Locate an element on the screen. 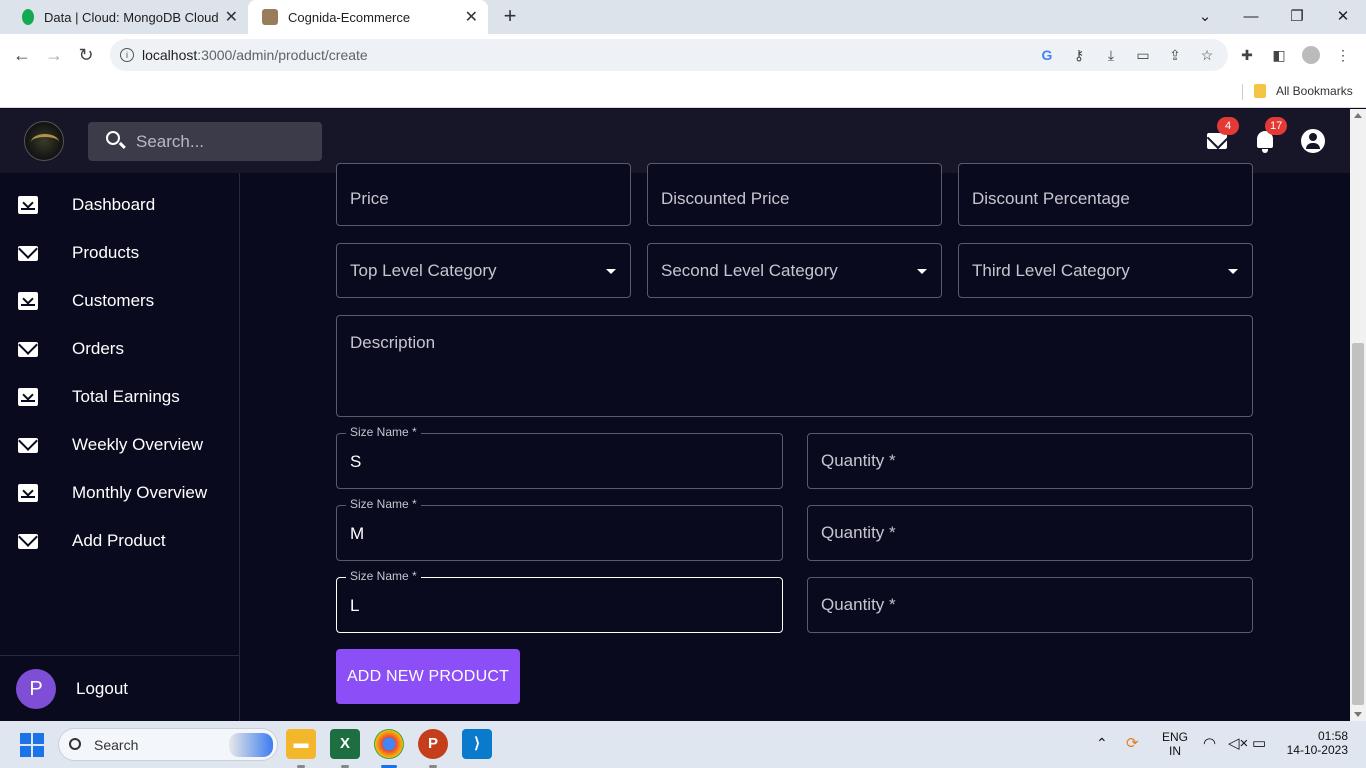 Image resolution: width=1366 pixels, height=768 pixels. size-name-field-3: Size Name * L is located at coordinates (559, 601).